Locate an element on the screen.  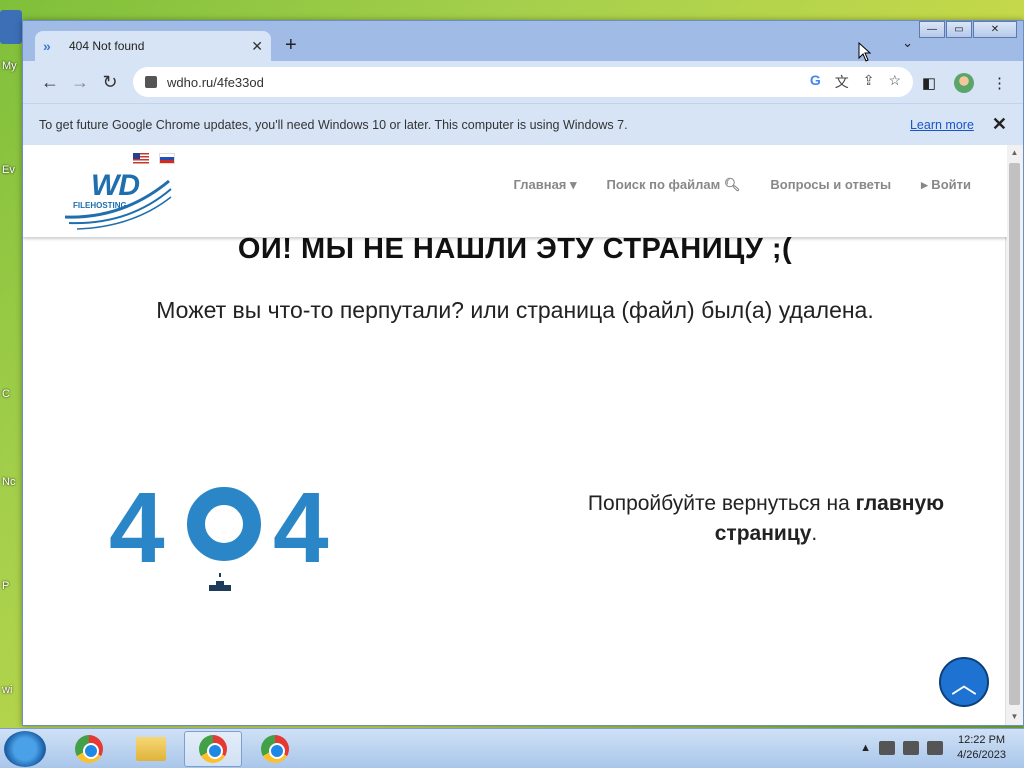
volume-icon is located at coordinates (935, 748).